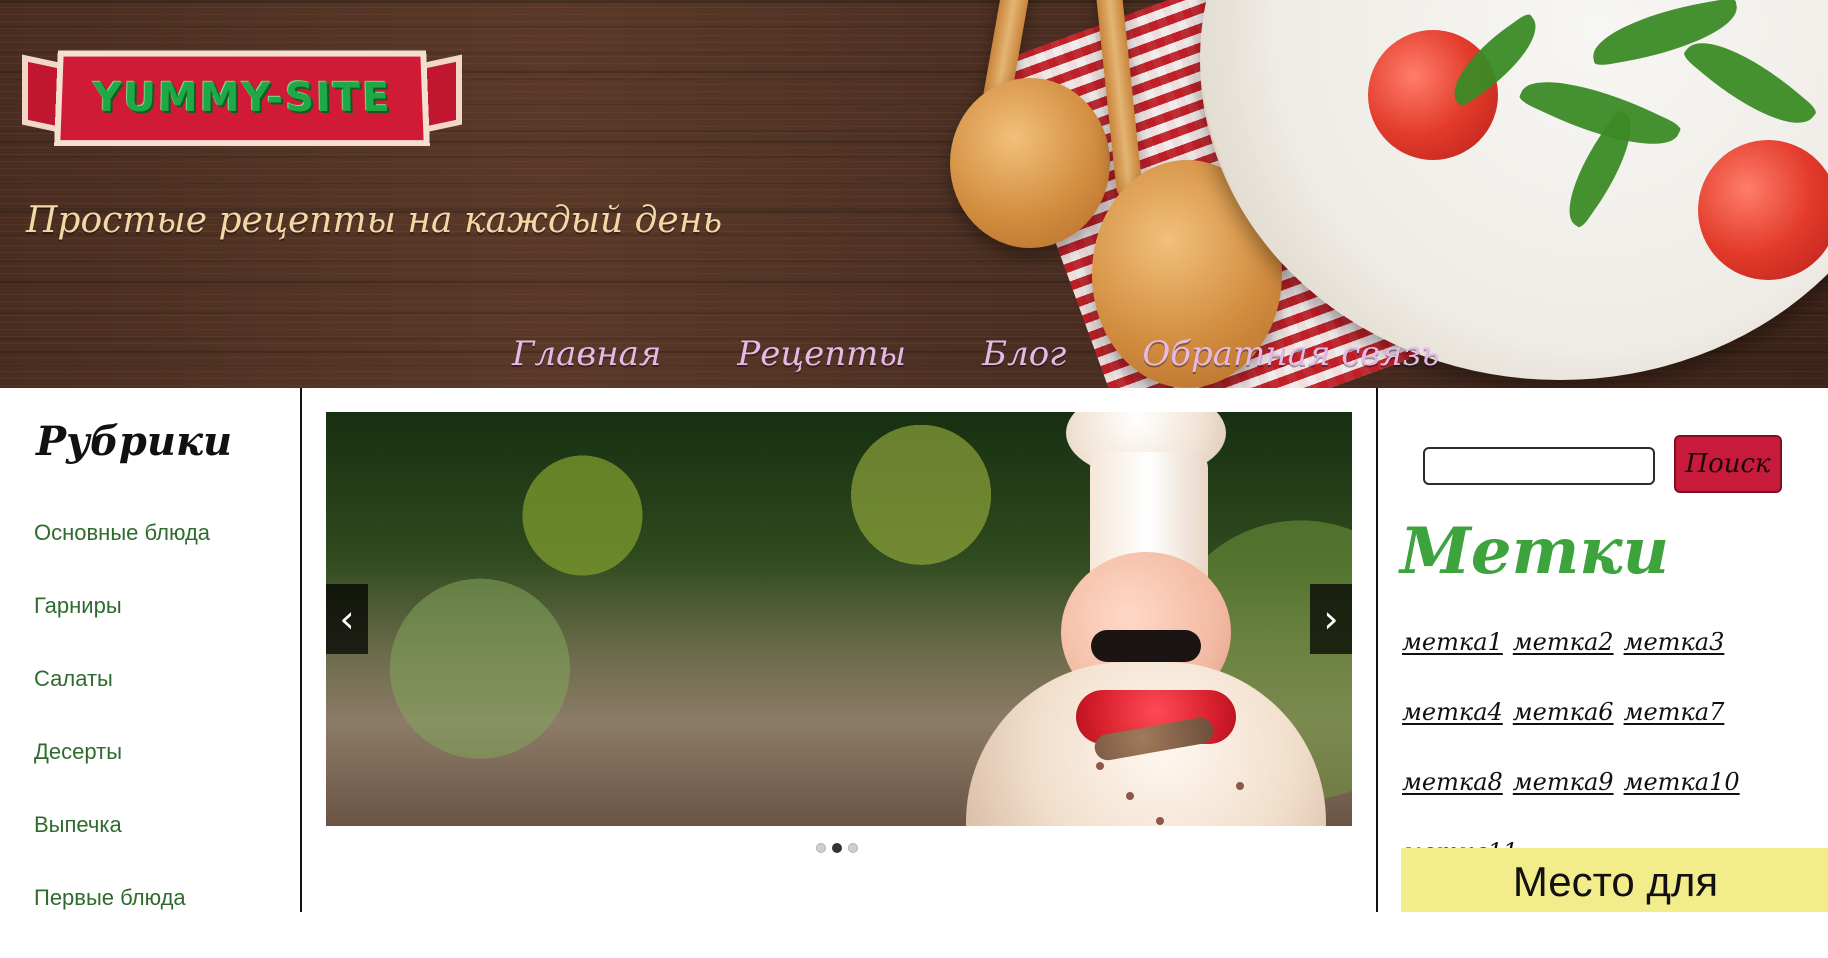 Image resolution: width=1828 pixels, height=958 pixels. What do you see at coordinates (374, 220) in the screenshot?
I see `site-tagline: Простые рецепты на каждый день` at bounding box center [374, 220].